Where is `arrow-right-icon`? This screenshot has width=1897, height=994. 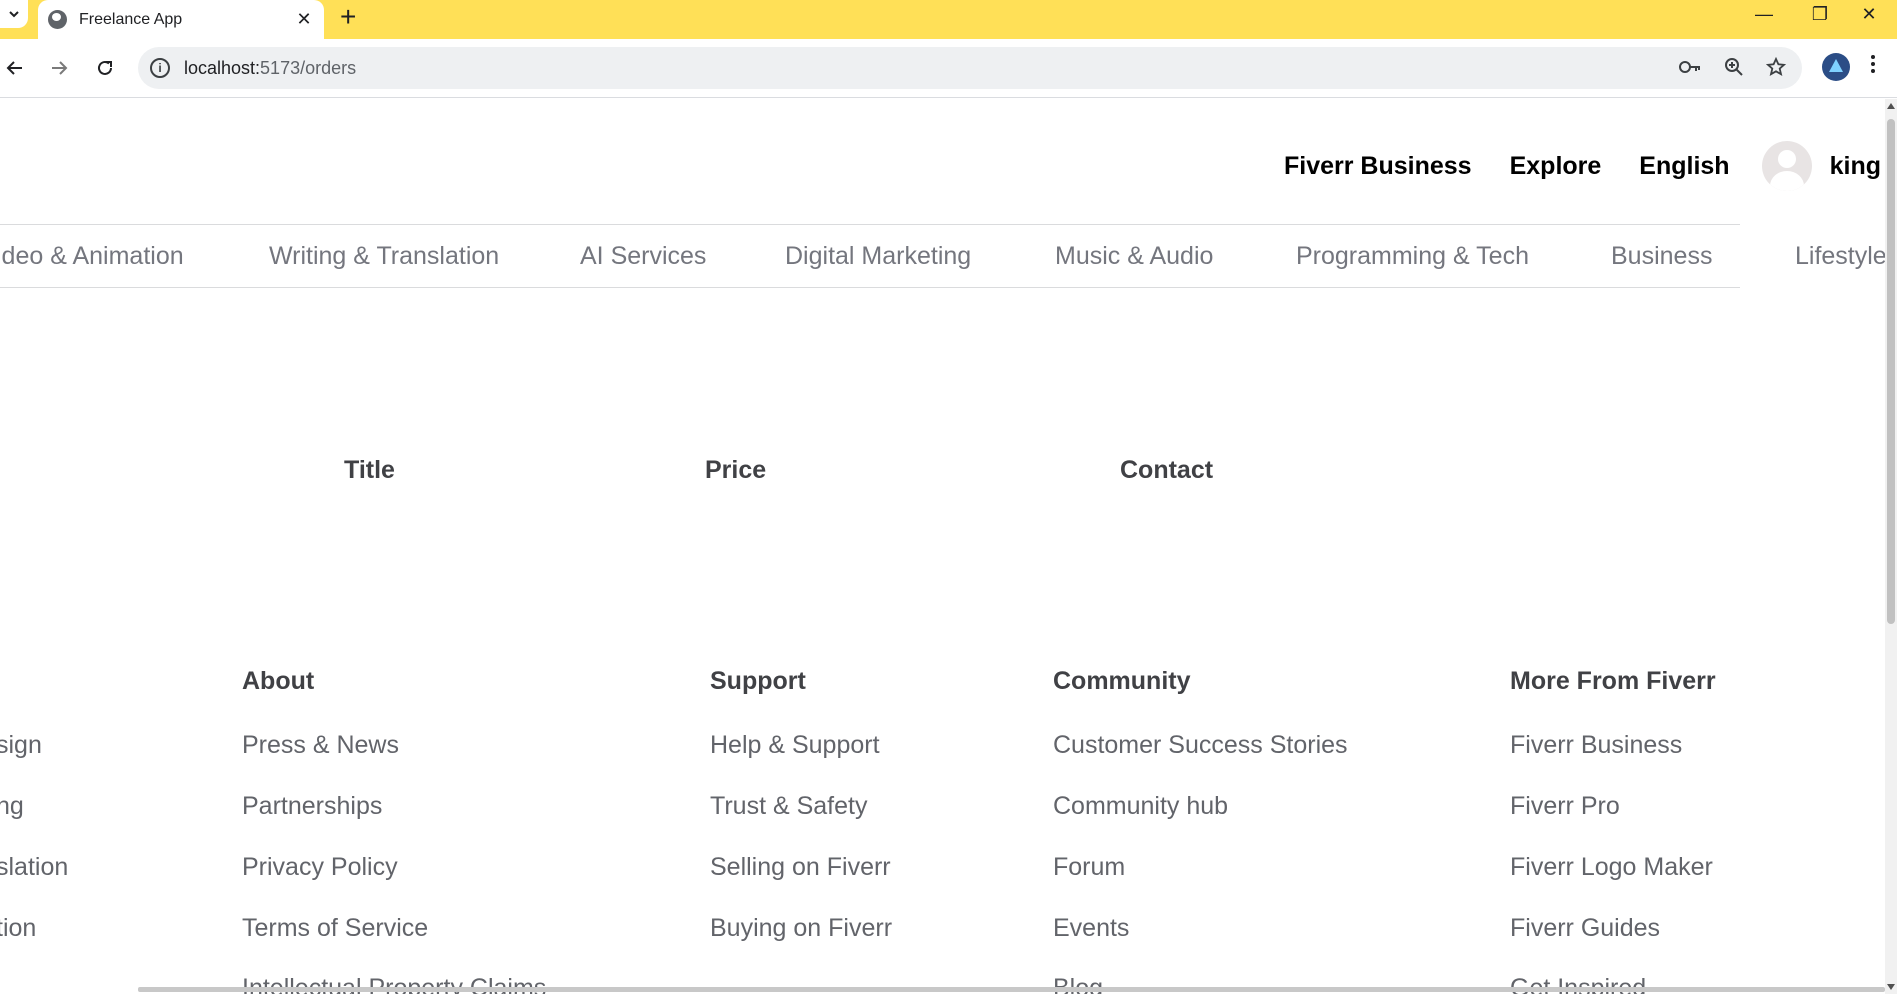 arrow-right-icon is located at coordinates (60, 68).